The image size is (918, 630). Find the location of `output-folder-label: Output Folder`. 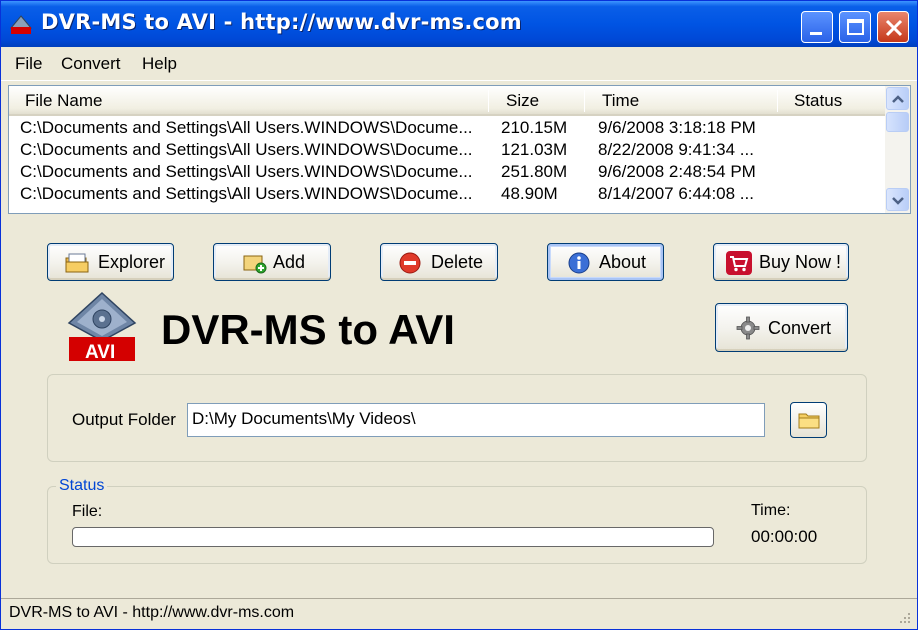

output-folder-label: Output Folder is located at coordinates (124, 419).